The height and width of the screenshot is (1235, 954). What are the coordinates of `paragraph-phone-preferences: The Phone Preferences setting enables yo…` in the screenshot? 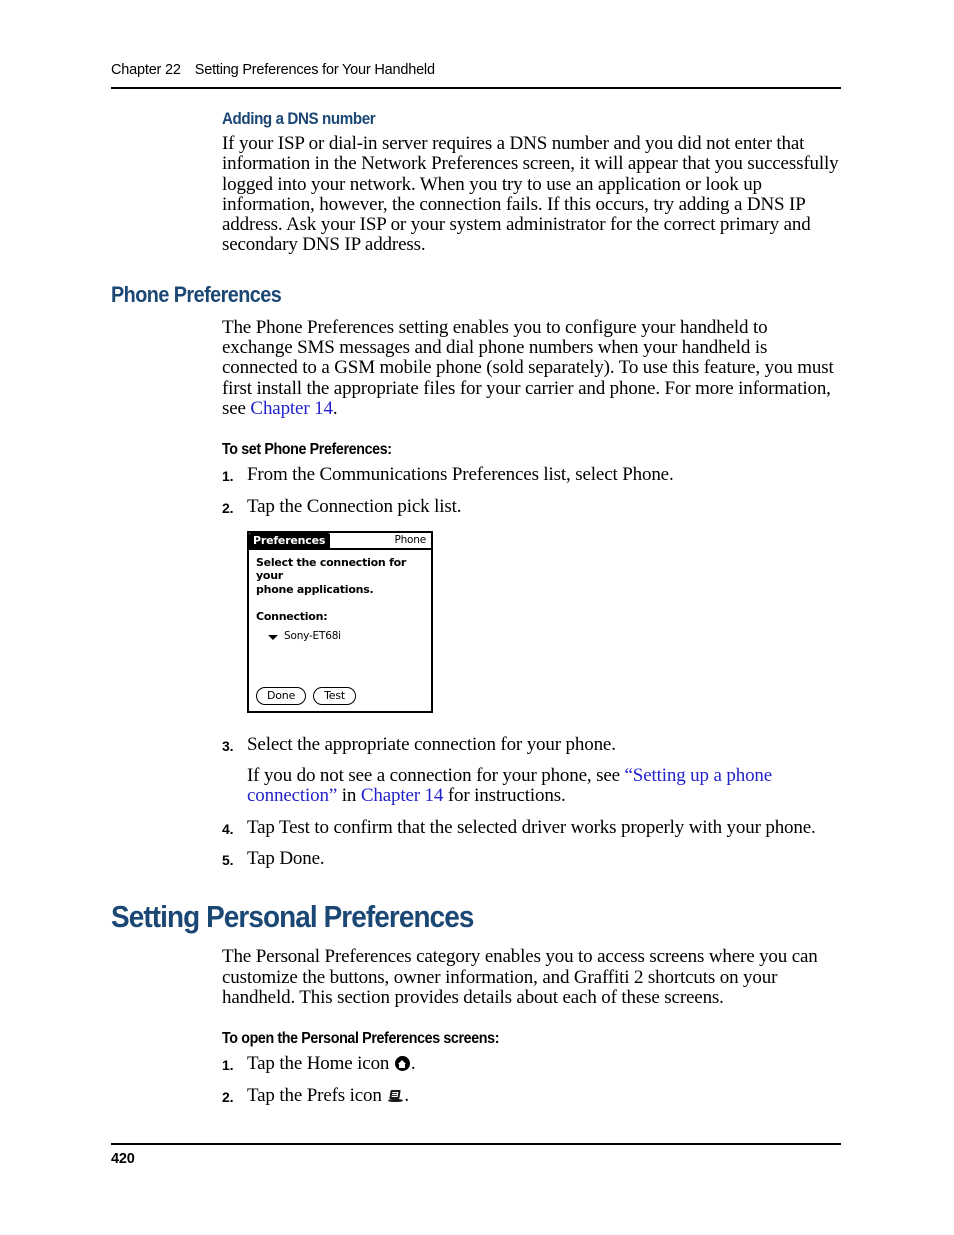 It's located at (531, 368).